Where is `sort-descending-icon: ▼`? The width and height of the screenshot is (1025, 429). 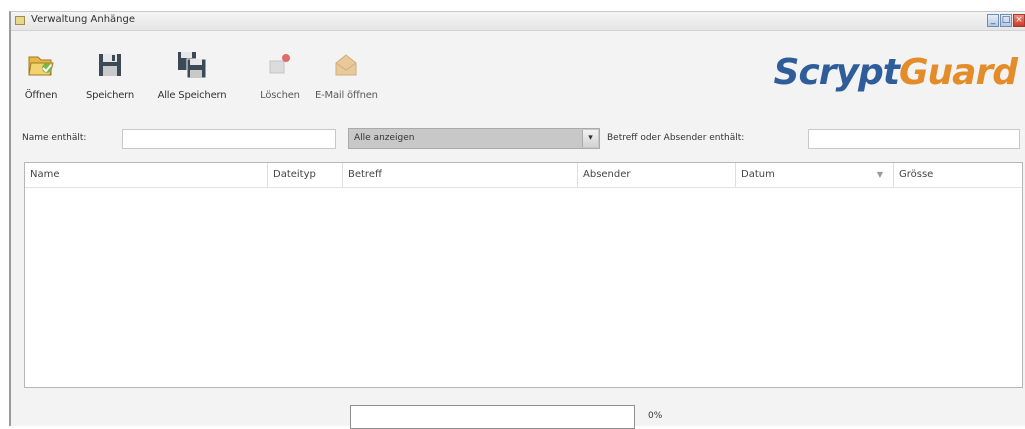 sort-descending-icon: ▼ is located at coordinates (879, 174).